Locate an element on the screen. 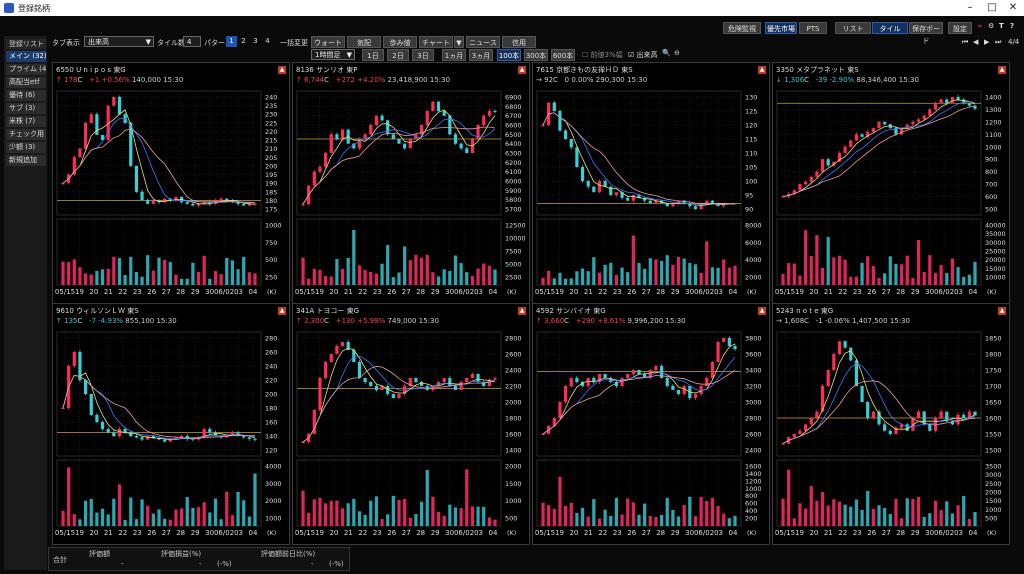  chart-button: チャート is located at coordinates (436, 42).